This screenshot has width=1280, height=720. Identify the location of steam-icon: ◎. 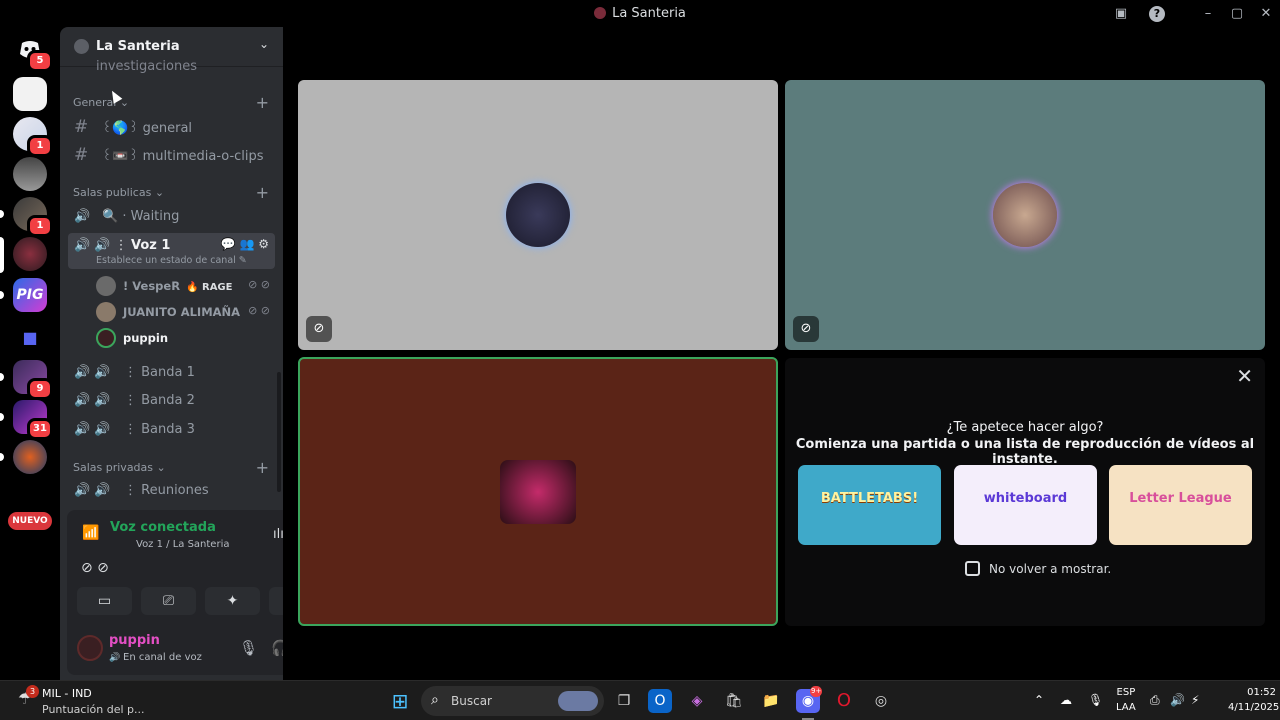
(881, 701).